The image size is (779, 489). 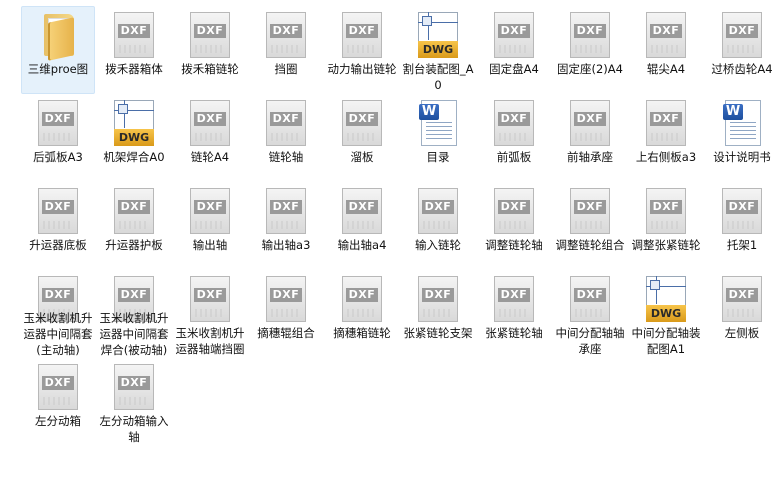 What do you see at coordinates (134, 334) in the screenshot?
I see `file-name-label: 玉米收割机升运器中间隔套焊合(被动轴)` at bounding box center [134, 334].